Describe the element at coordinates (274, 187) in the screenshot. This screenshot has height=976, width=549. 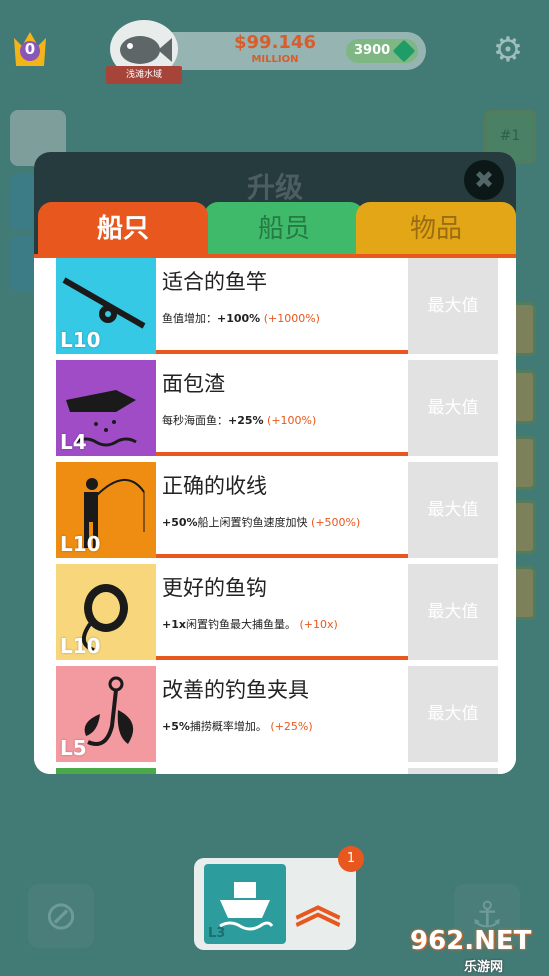
I see `modal-title: 升级` at that location.